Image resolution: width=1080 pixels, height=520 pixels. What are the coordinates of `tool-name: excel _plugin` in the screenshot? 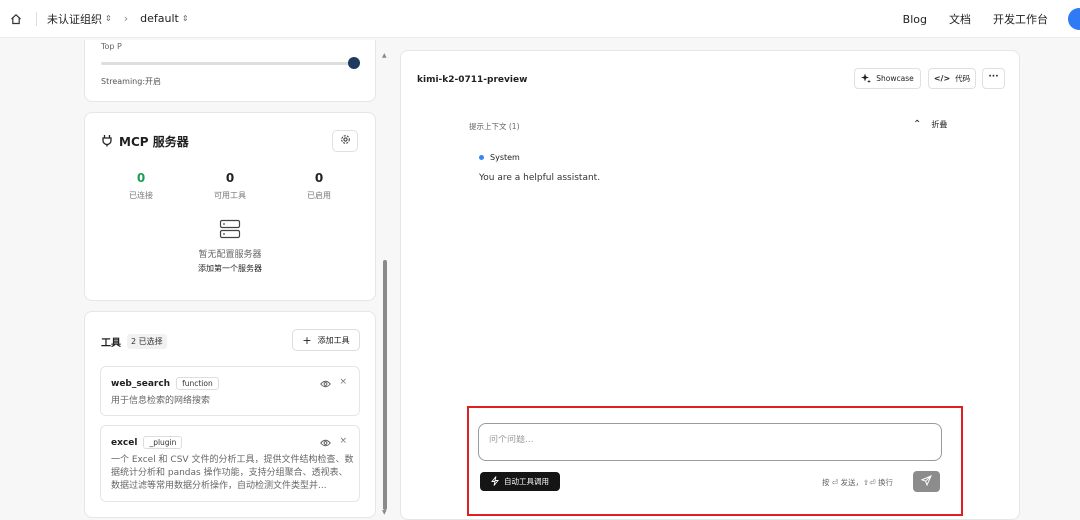 It's located at (147, 442).